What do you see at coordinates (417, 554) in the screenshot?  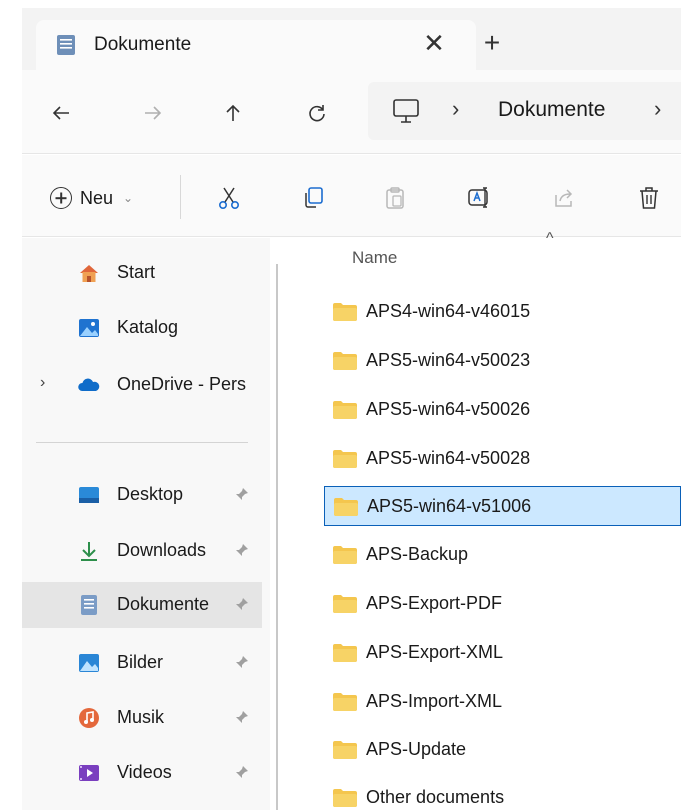 I see `file-name: APS-Backup` at bounding box center [417, 554].